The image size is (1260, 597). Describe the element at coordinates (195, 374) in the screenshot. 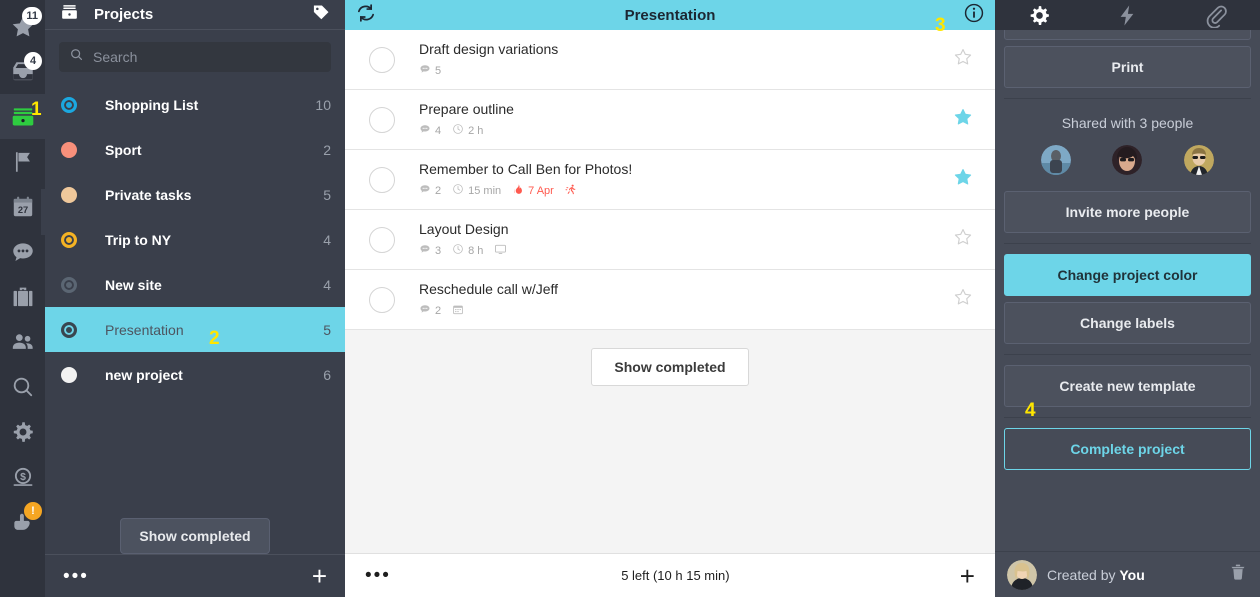

I see `project-row: new project 6` at that location.